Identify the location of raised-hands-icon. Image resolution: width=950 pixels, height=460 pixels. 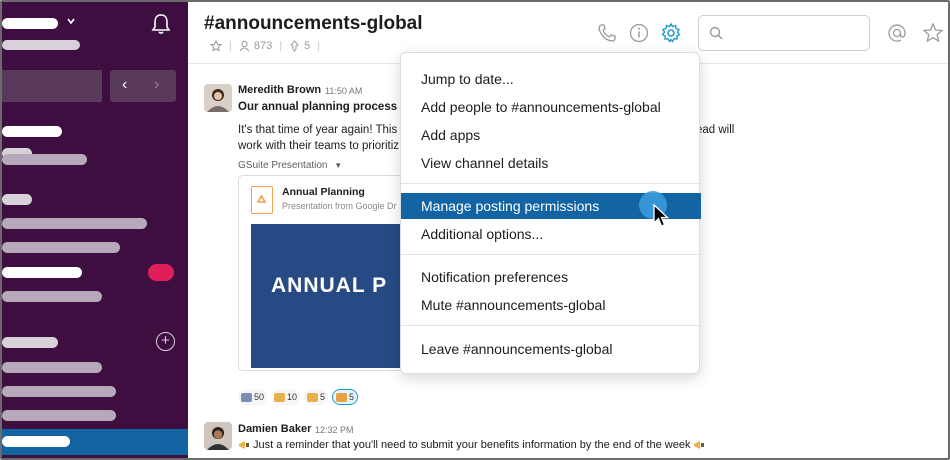
(313, 397).